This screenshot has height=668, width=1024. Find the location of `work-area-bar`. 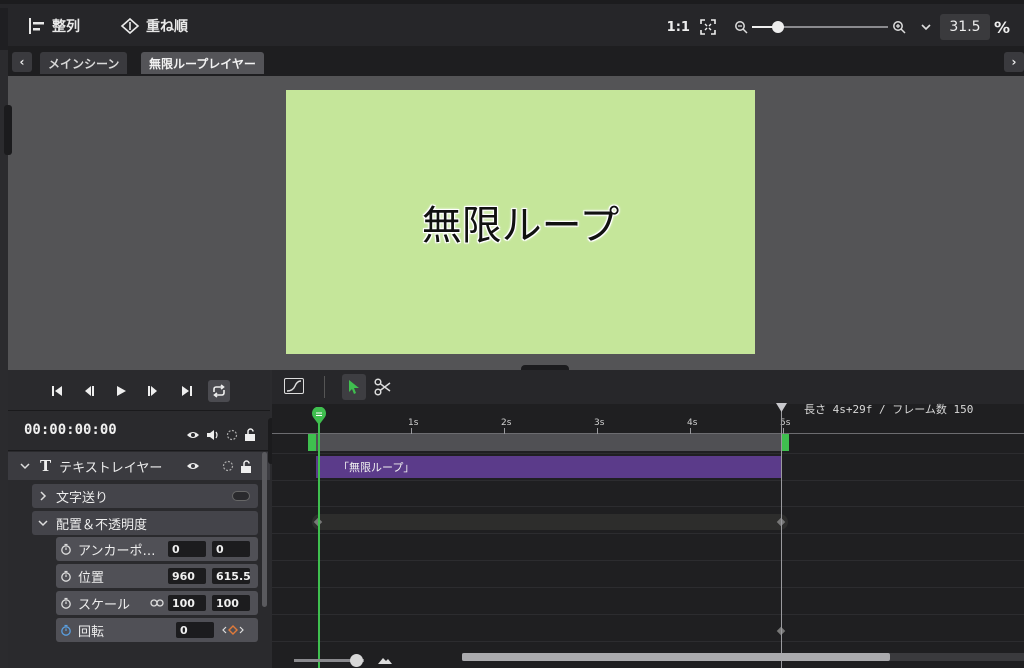

work-area-bar is located at coordinates (545, 442).